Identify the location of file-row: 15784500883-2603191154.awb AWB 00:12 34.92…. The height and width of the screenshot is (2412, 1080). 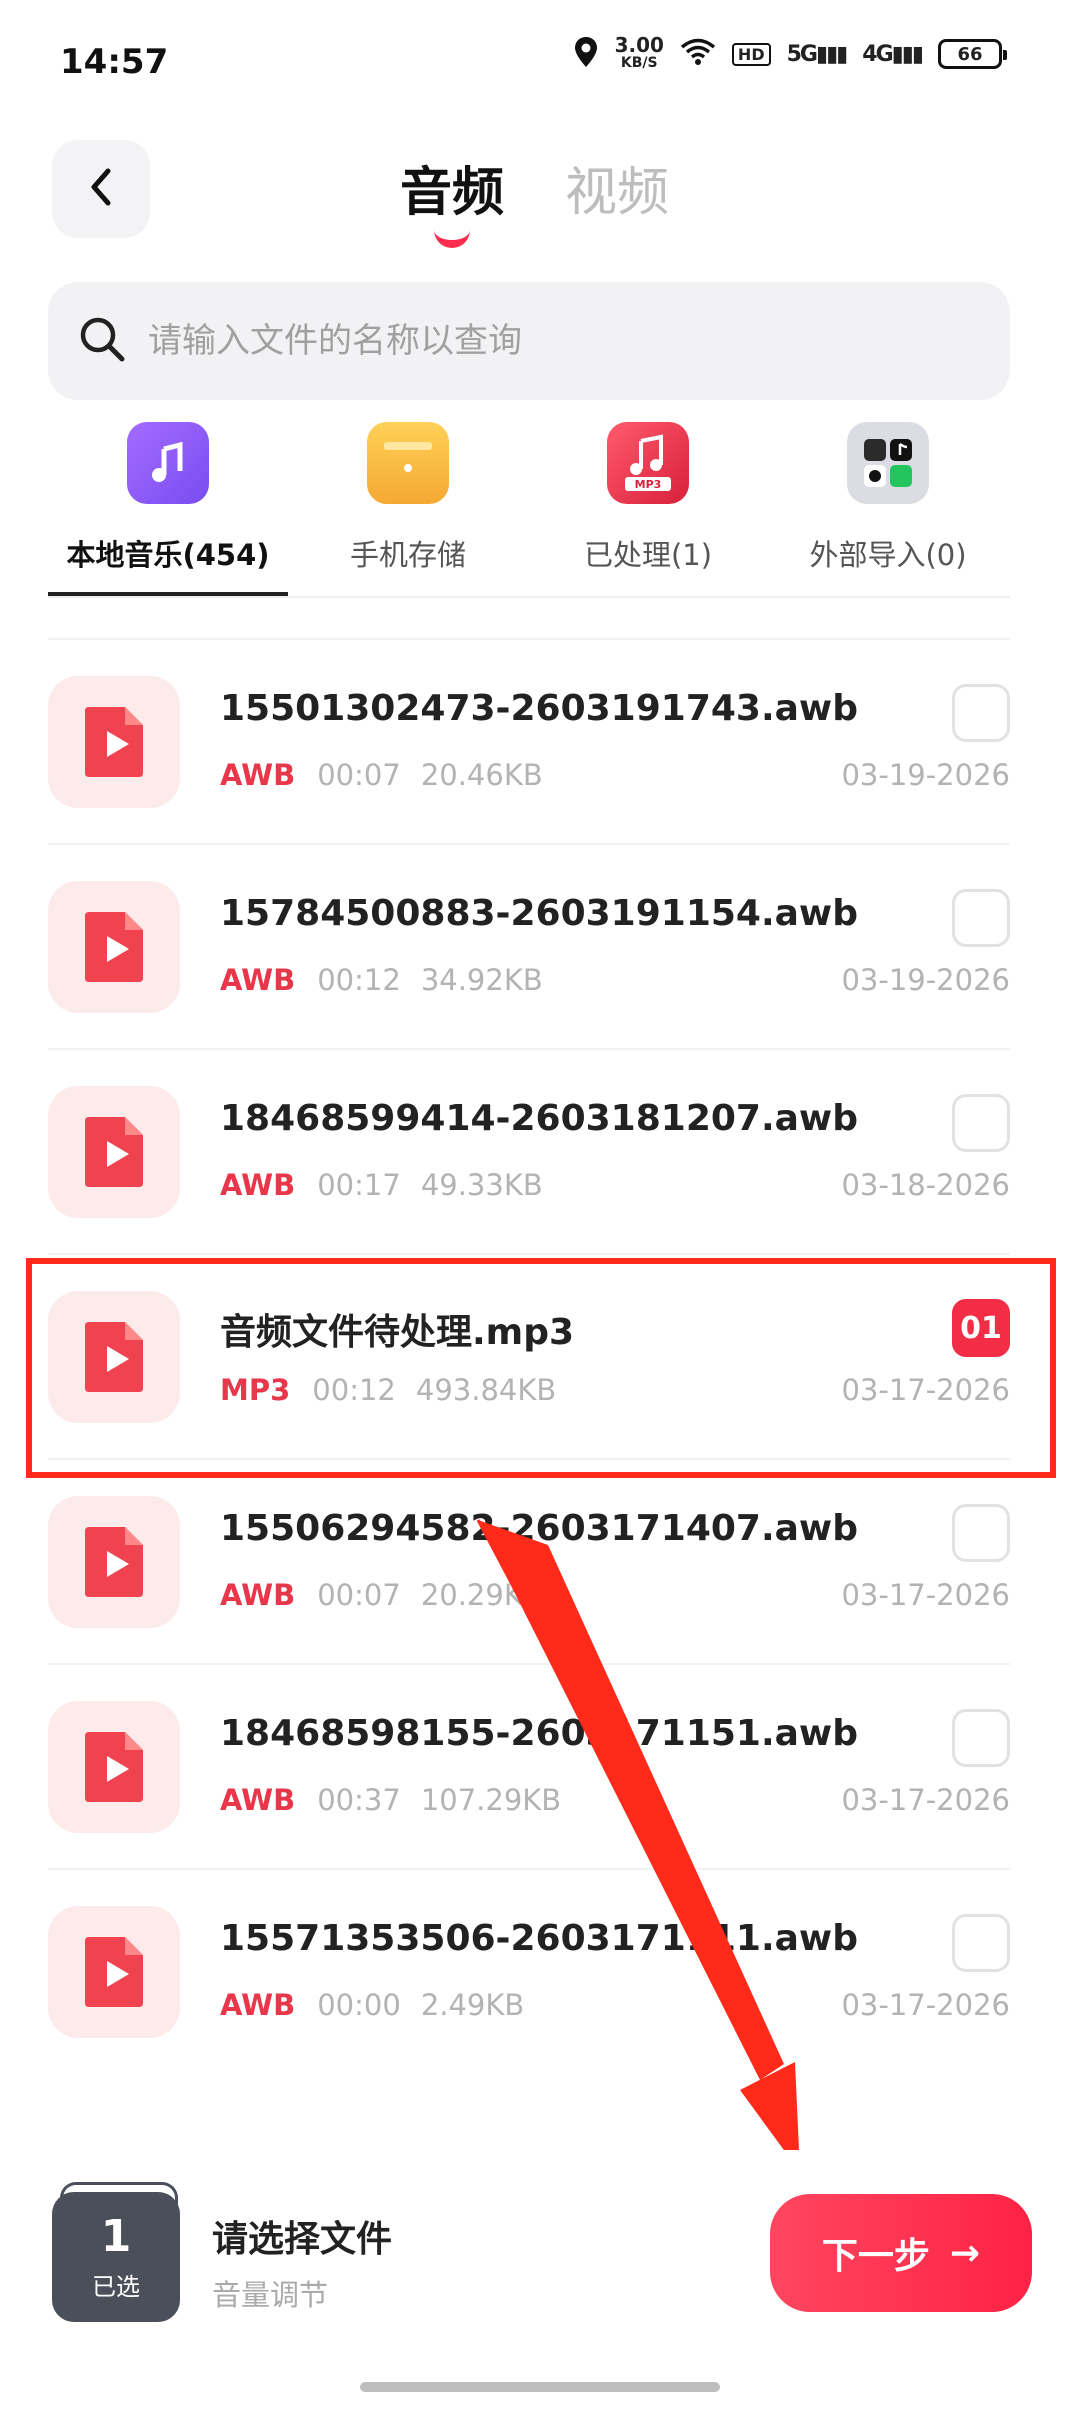
(529, 946).